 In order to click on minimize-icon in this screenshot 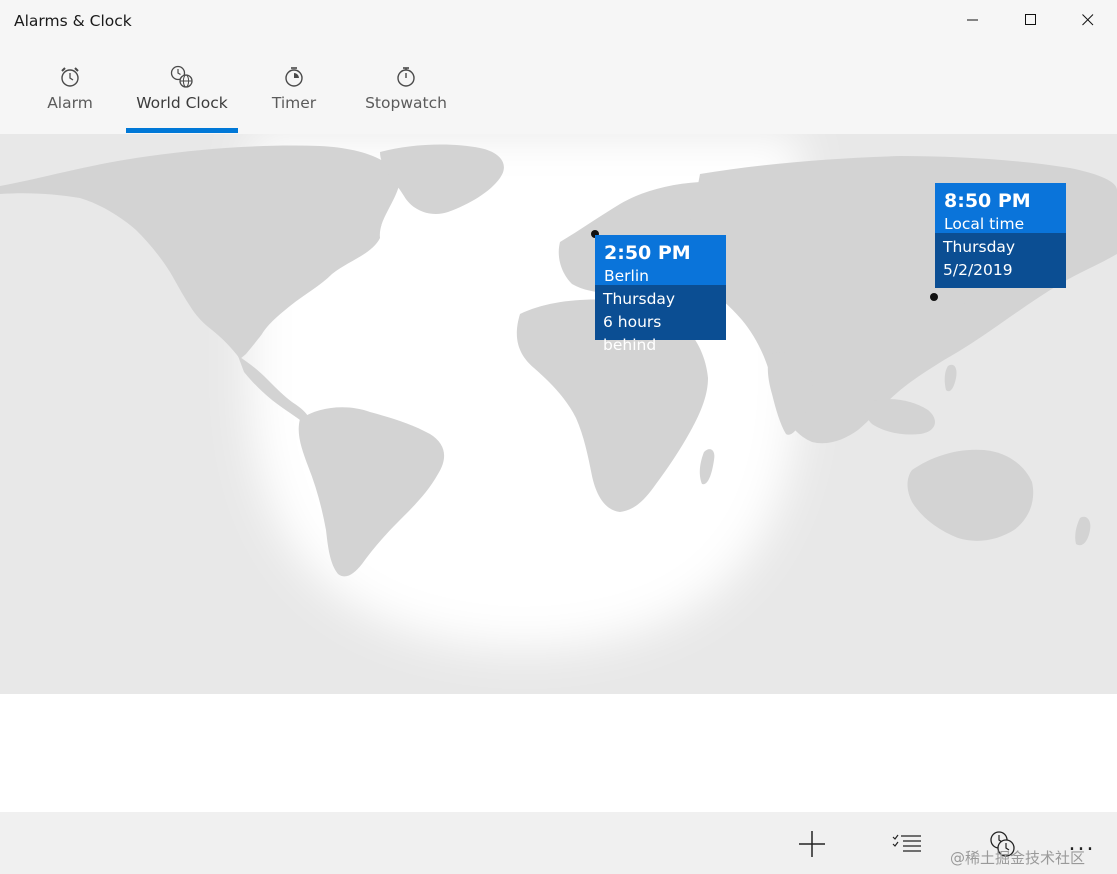, I will do `click(972, 20)`.